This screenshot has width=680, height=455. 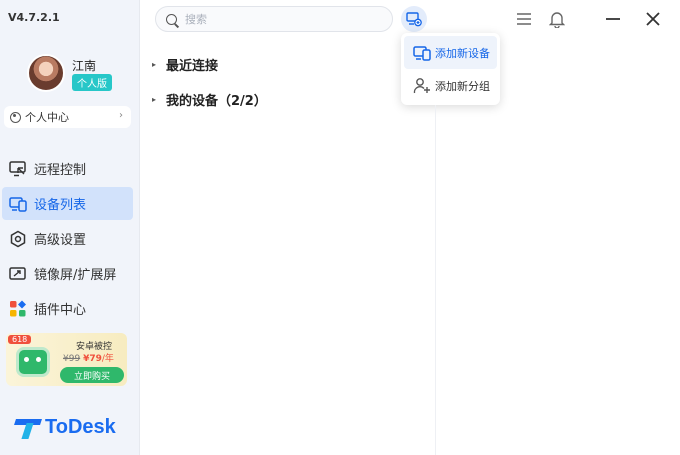 I want to click on bell-icon, so click(x=557, y=19).